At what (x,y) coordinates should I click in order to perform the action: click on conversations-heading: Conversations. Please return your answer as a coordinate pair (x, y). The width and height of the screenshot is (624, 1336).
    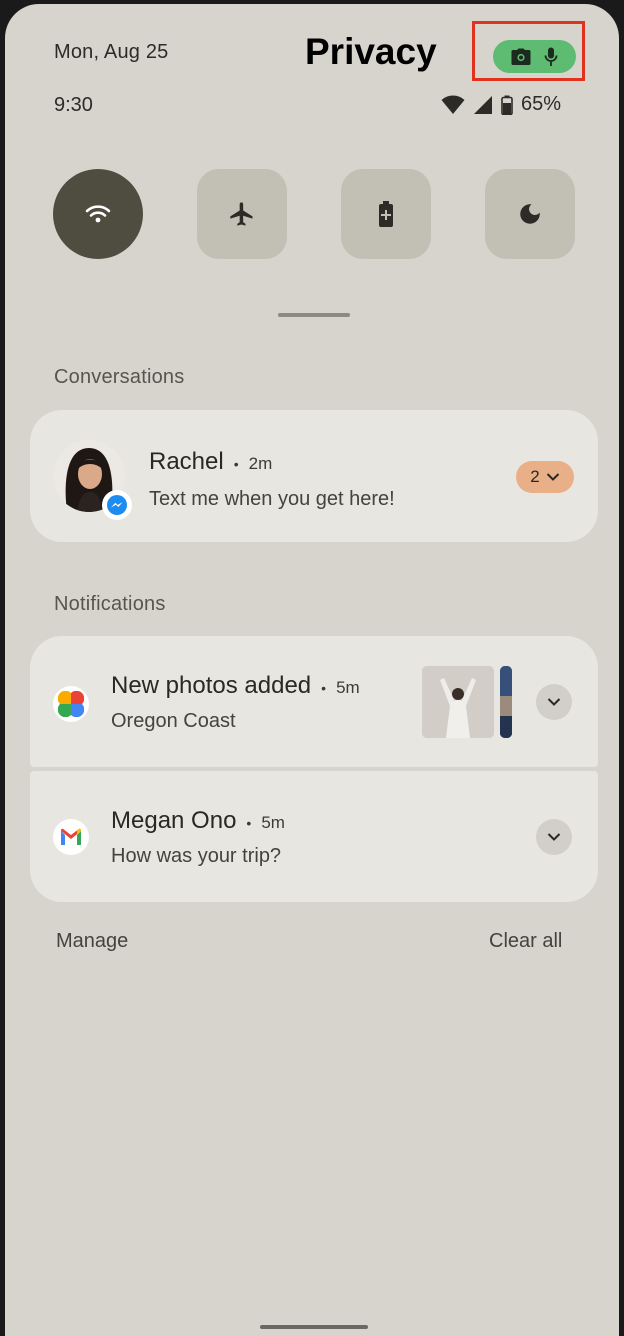
    Looking at the image, I should click on (119, 377).